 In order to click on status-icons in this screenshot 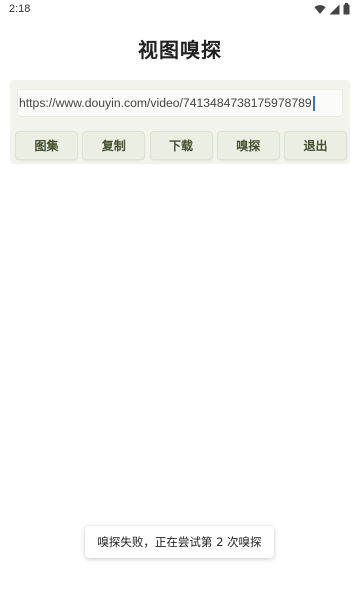, I will do `click(332, 9)`.